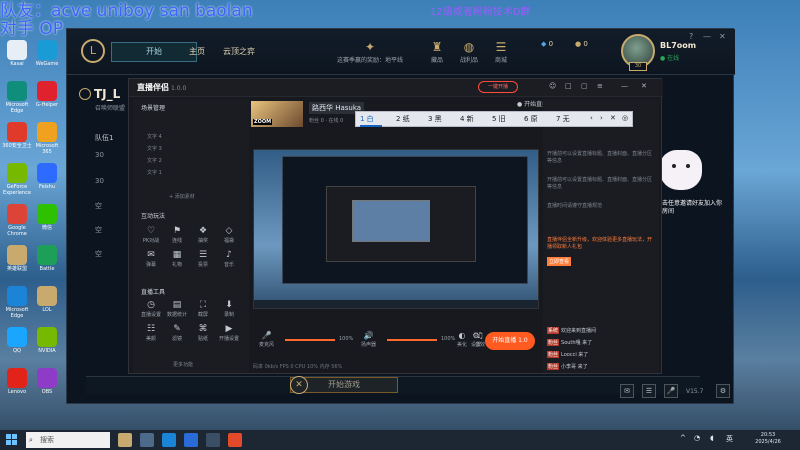  Describe the element at coordinates (573, 53) in the screenshot. I see `currency-box: ◆ 0 ● 0` at that location.